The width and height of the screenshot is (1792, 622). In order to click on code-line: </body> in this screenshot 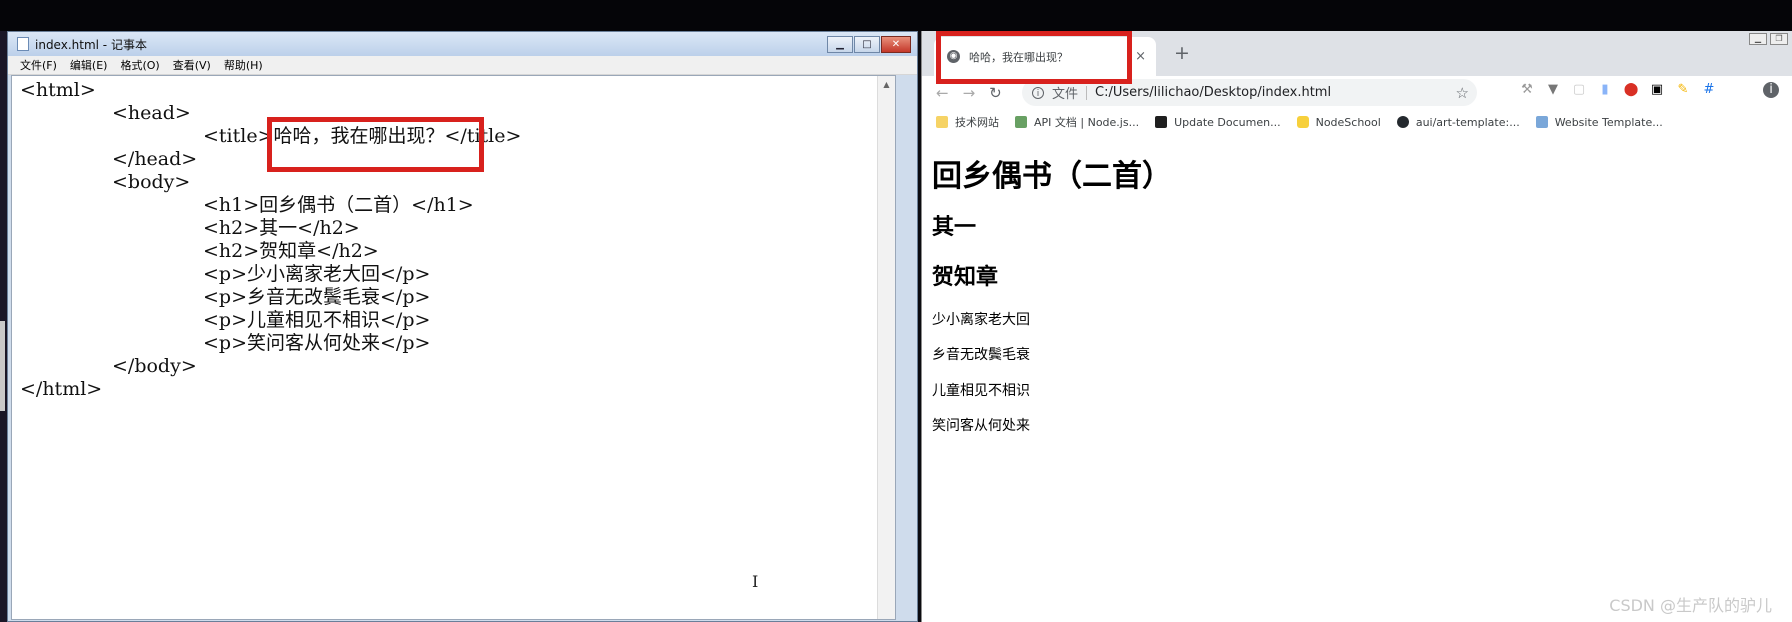, I will do `click(154, 366)`.